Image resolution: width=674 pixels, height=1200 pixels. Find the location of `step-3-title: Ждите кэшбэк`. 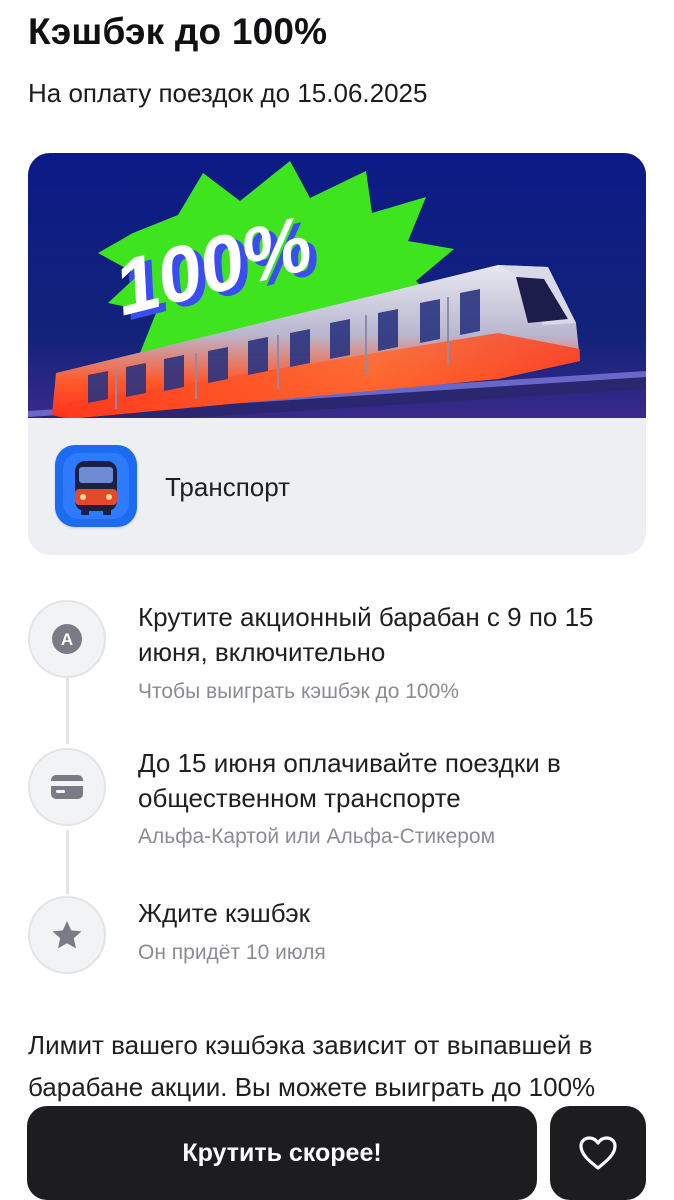

step-3-title: Ждите кэшбэк is located at coordinates (224, 913).